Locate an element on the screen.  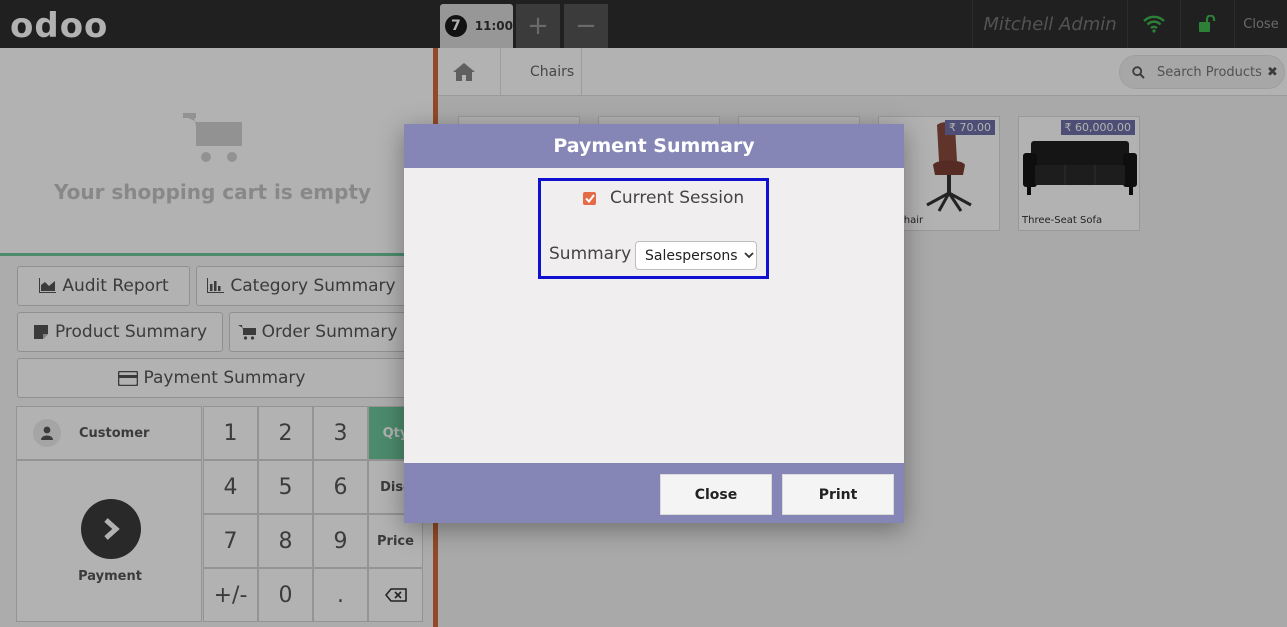
dialog-title: Payment Summary is located at coordinates (654, 146).